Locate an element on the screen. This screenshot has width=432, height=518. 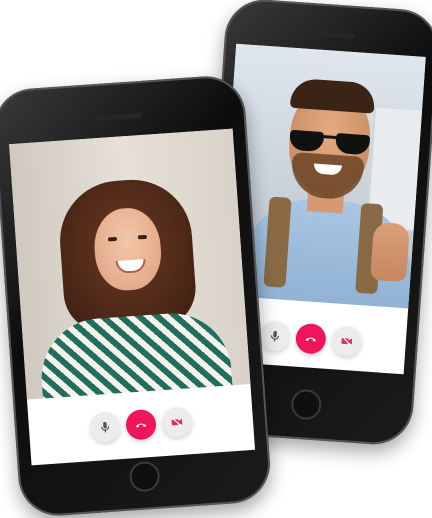
patterned-blouse is located at coordinates (135, 354).